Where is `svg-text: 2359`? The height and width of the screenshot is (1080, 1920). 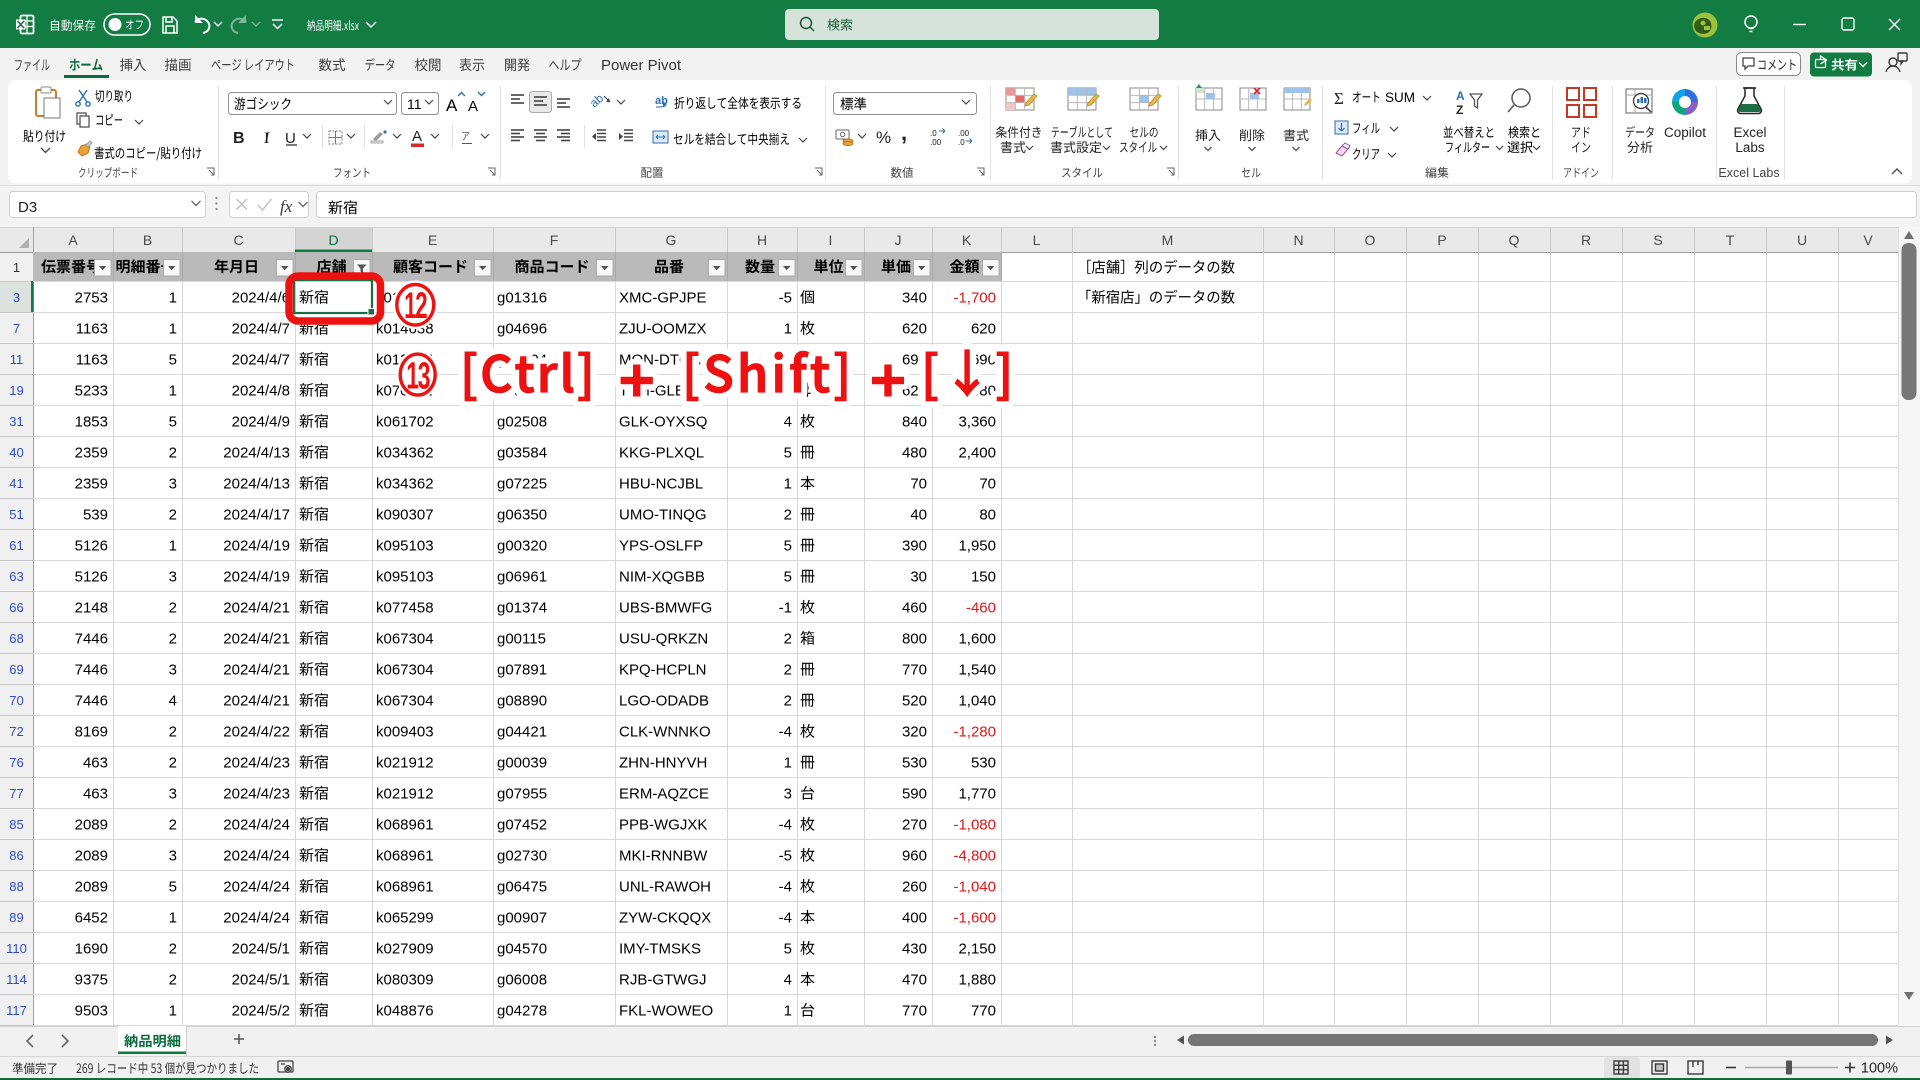
svg-text: 2359 is located at coordinates (91, 484).